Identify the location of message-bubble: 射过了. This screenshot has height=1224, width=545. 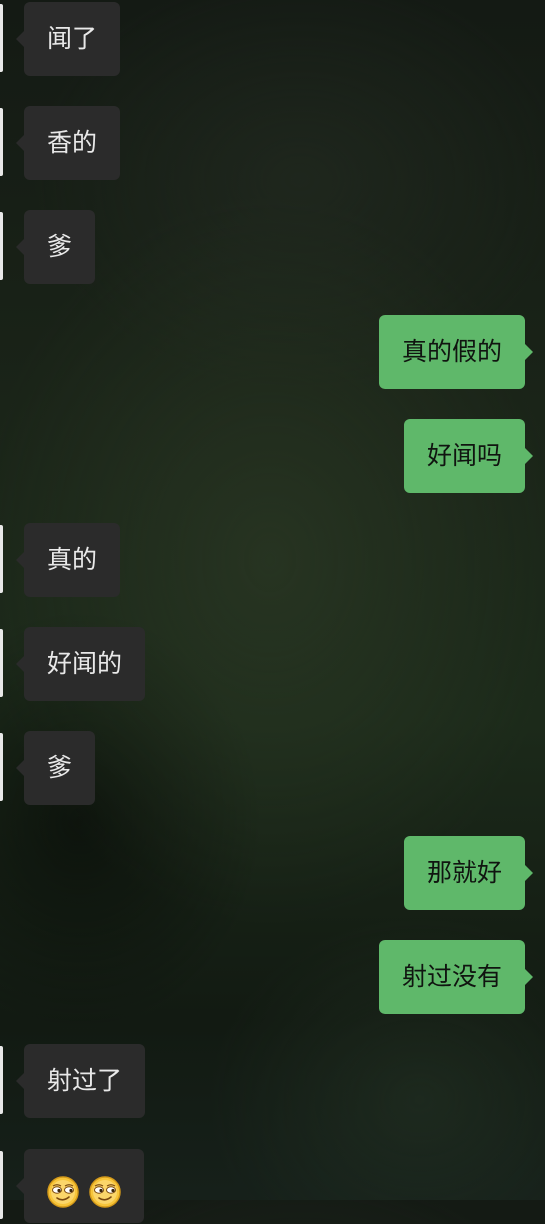
(85, 1081).